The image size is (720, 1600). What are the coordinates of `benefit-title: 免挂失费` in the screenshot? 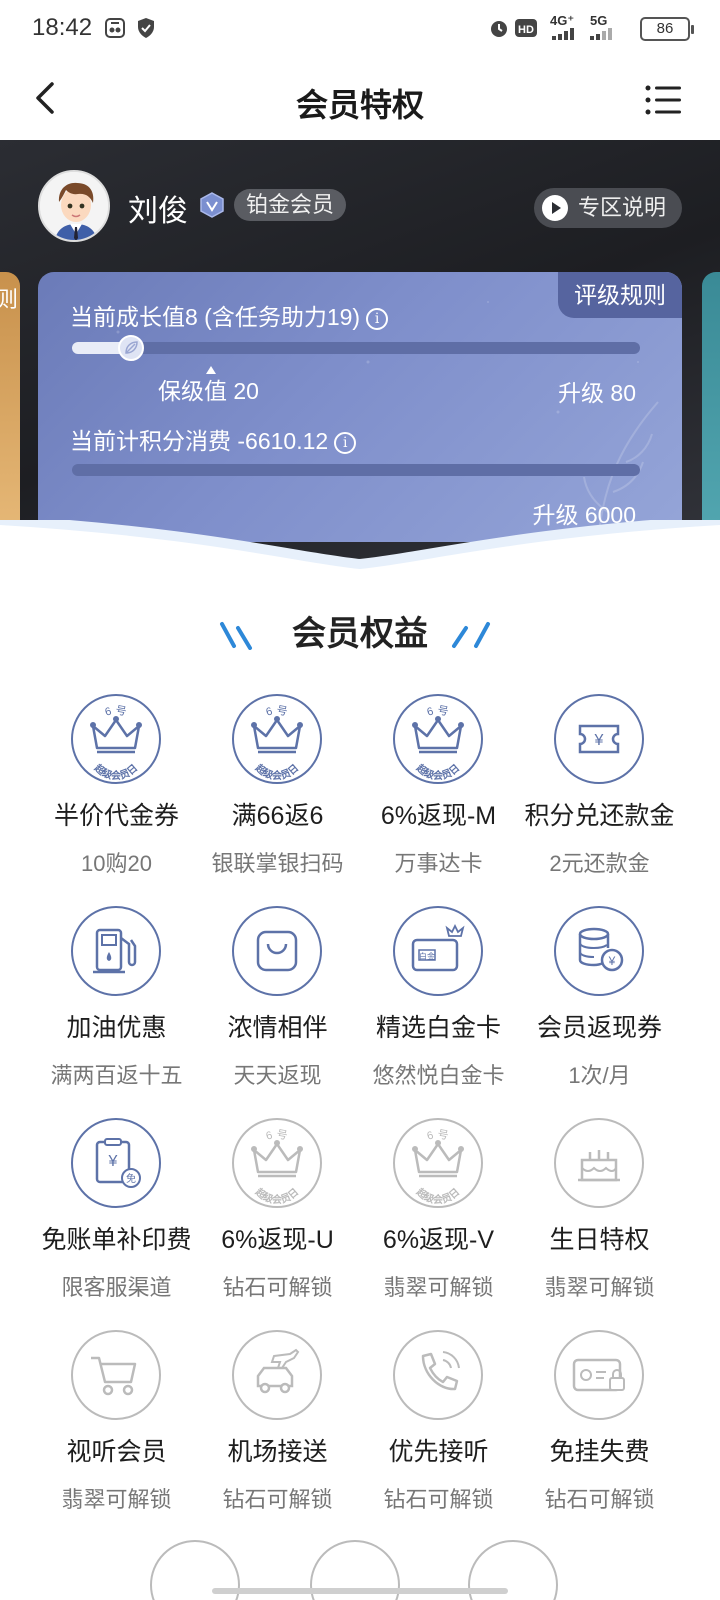 It's located at (599, 1452).